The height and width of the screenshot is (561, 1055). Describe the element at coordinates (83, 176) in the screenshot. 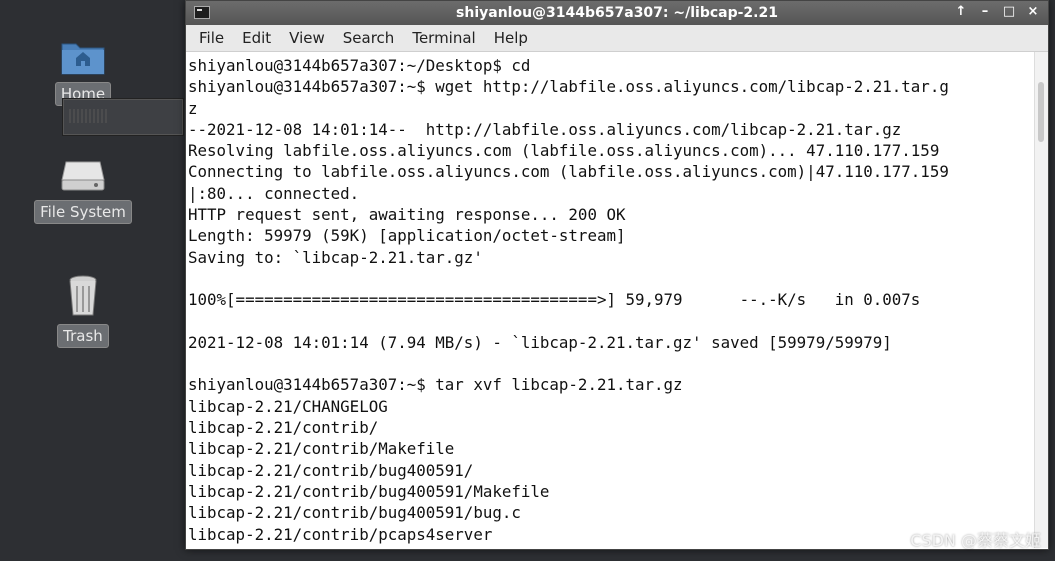

I see `drive-icon` at that location.